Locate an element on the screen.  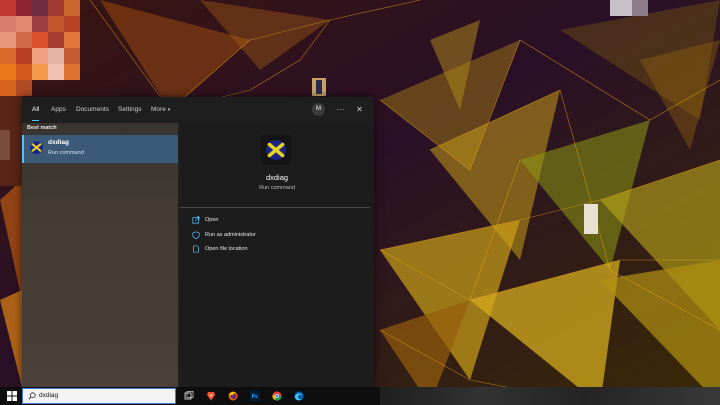
windows-start-icon is located at coordinates (12, 396).